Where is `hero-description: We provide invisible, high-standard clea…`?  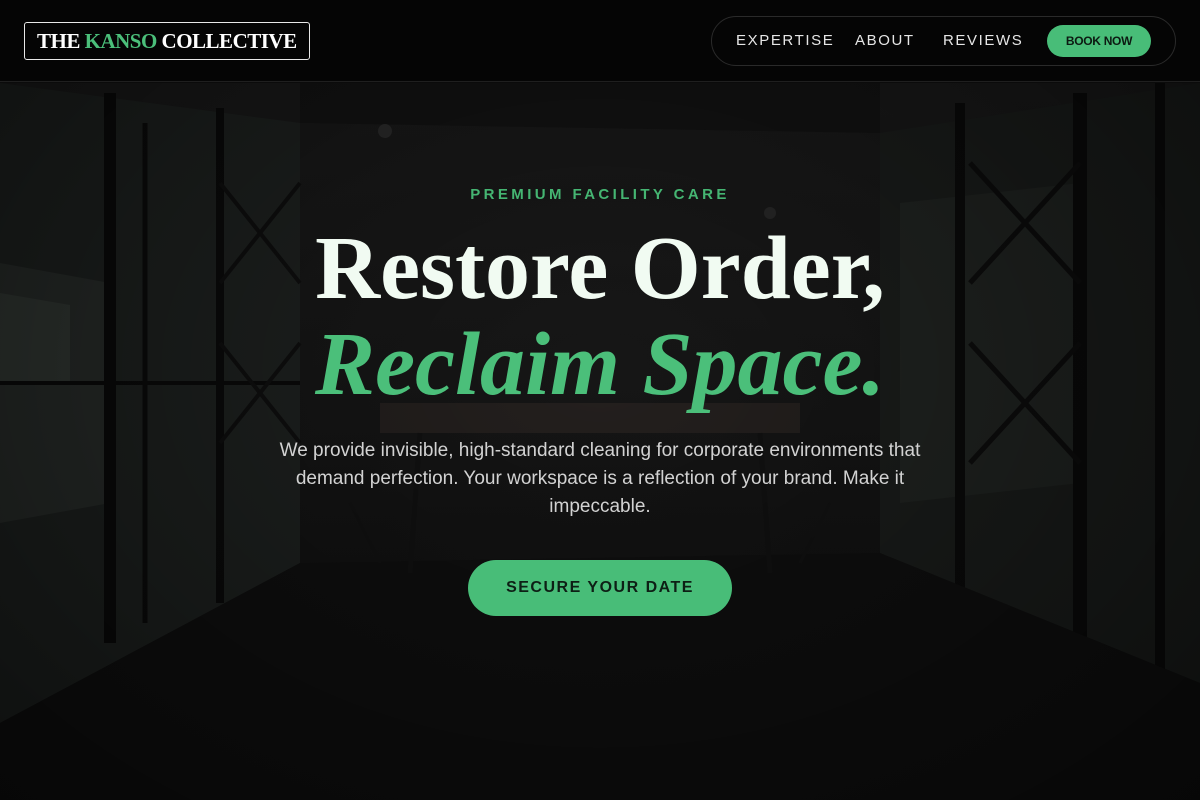
hero-description: We provide invisible, high-standard clea… is located at coordinates (600, 478).